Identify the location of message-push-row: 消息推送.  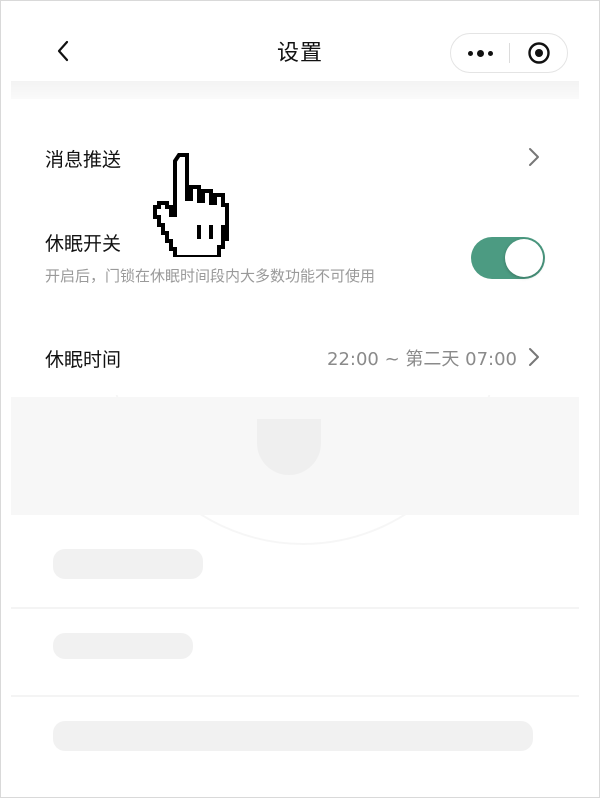
(300, 157).